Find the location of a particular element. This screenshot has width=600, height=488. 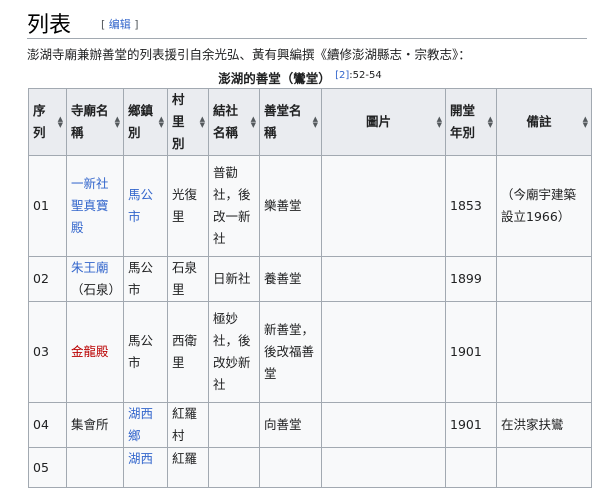

cell-society: 極妙社，後改妙新社 is located at coordinates (234, 352).